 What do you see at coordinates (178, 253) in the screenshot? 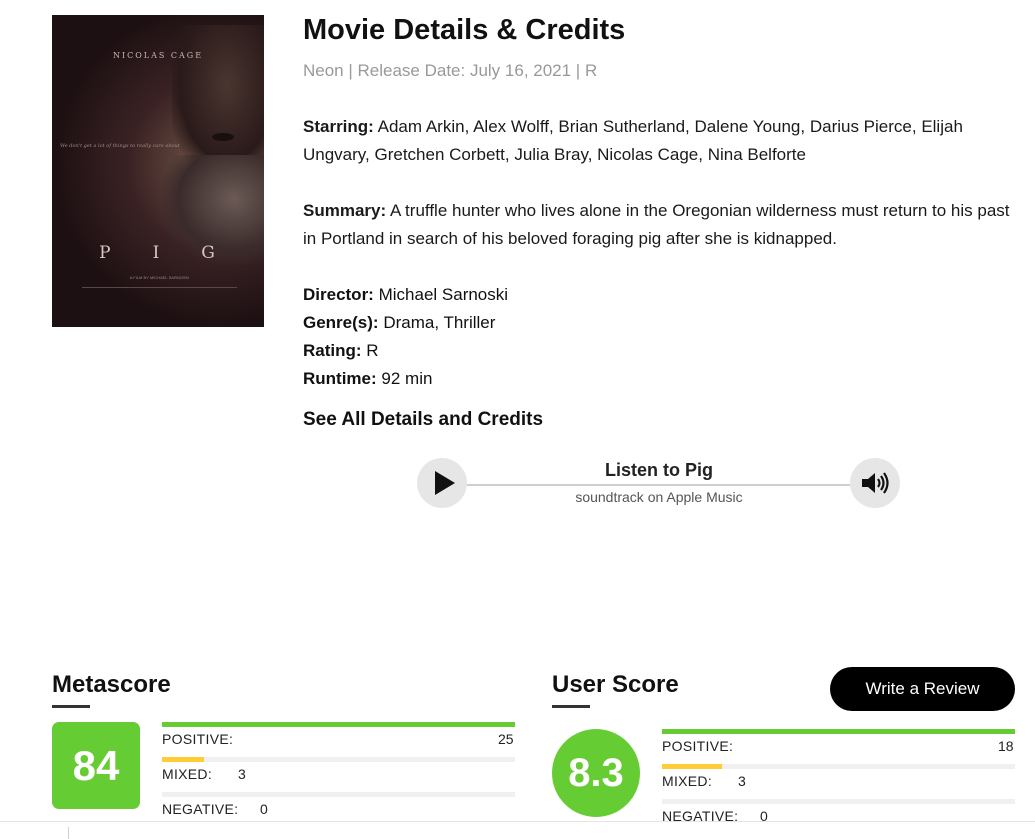
I see `poster-title: PIG` at bounding box center [178, 253].